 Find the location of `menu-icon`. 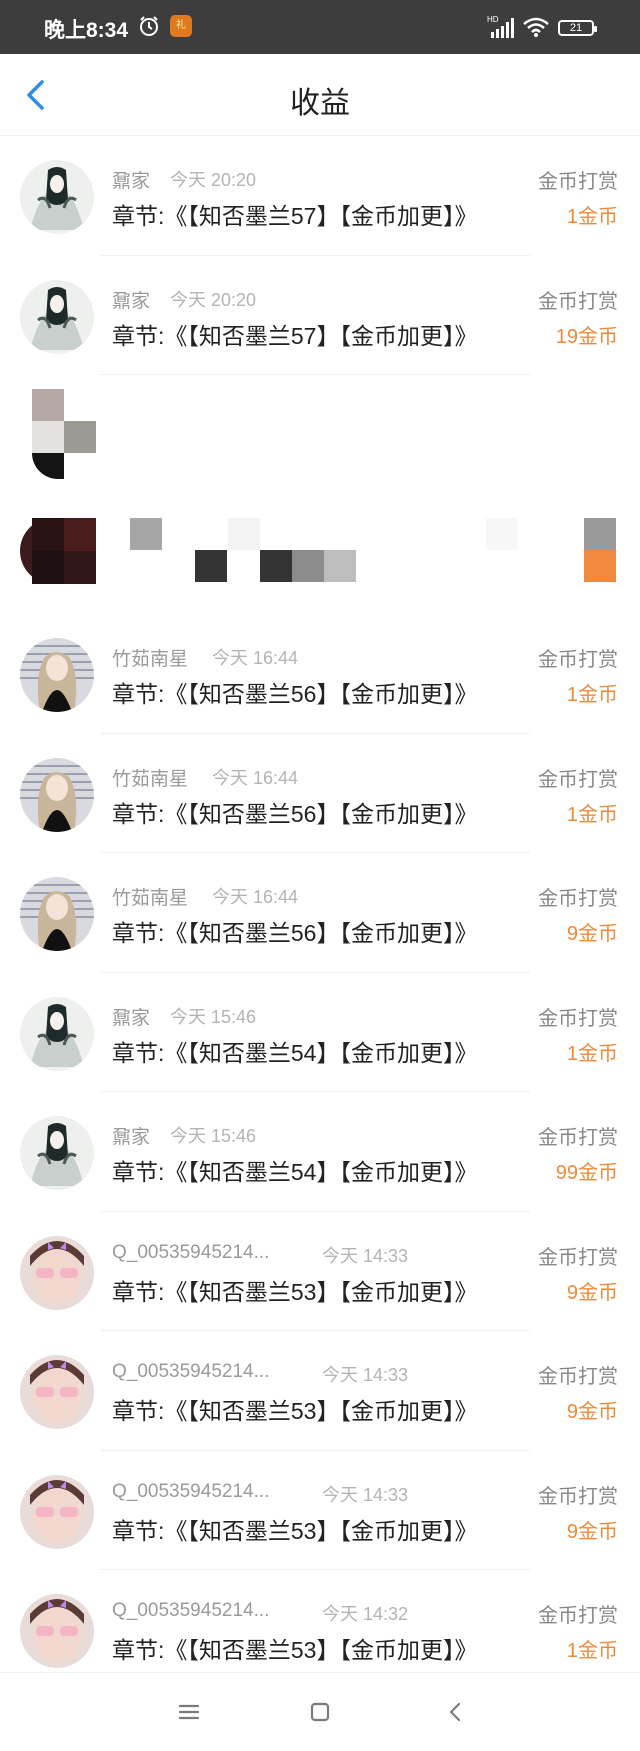

menu-icon is located at coordinates (189, 1712).